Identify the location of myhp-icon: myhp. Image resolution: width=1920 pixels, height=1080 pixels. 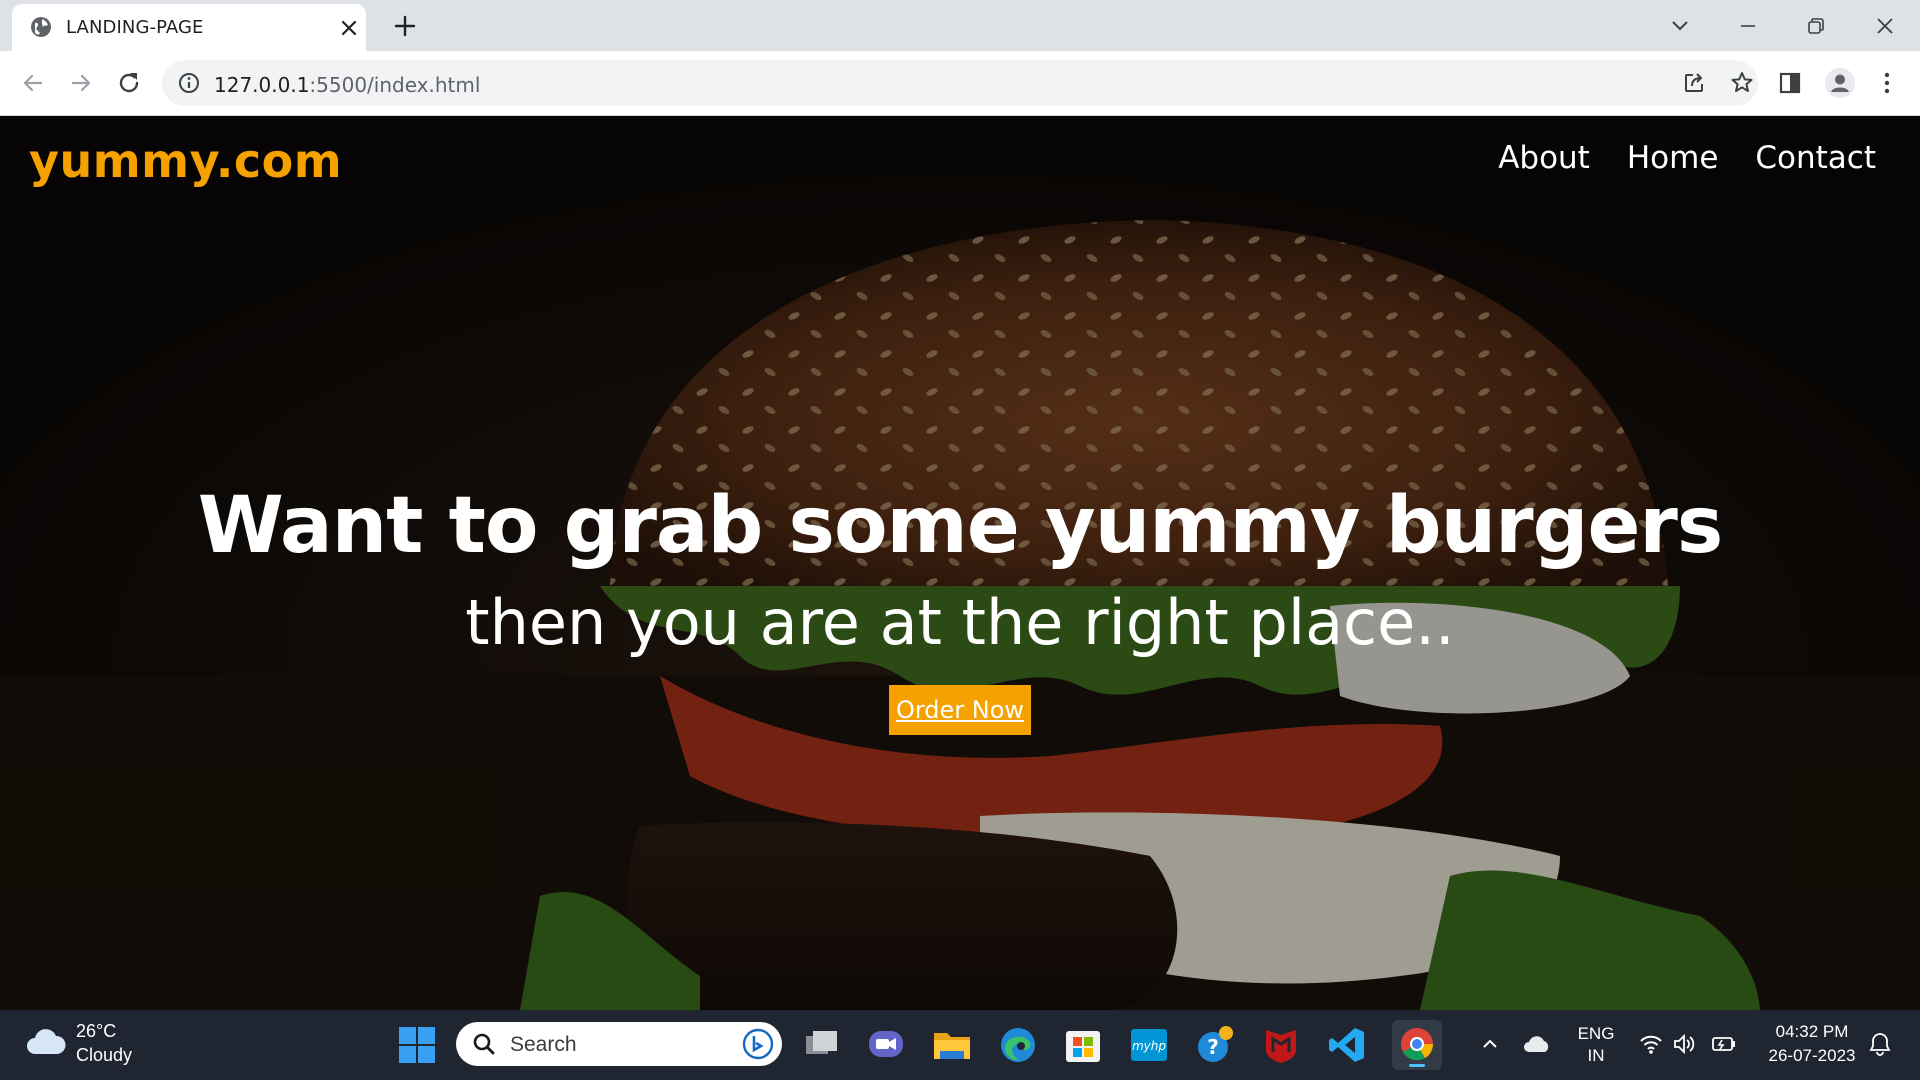
(1149, 1045).